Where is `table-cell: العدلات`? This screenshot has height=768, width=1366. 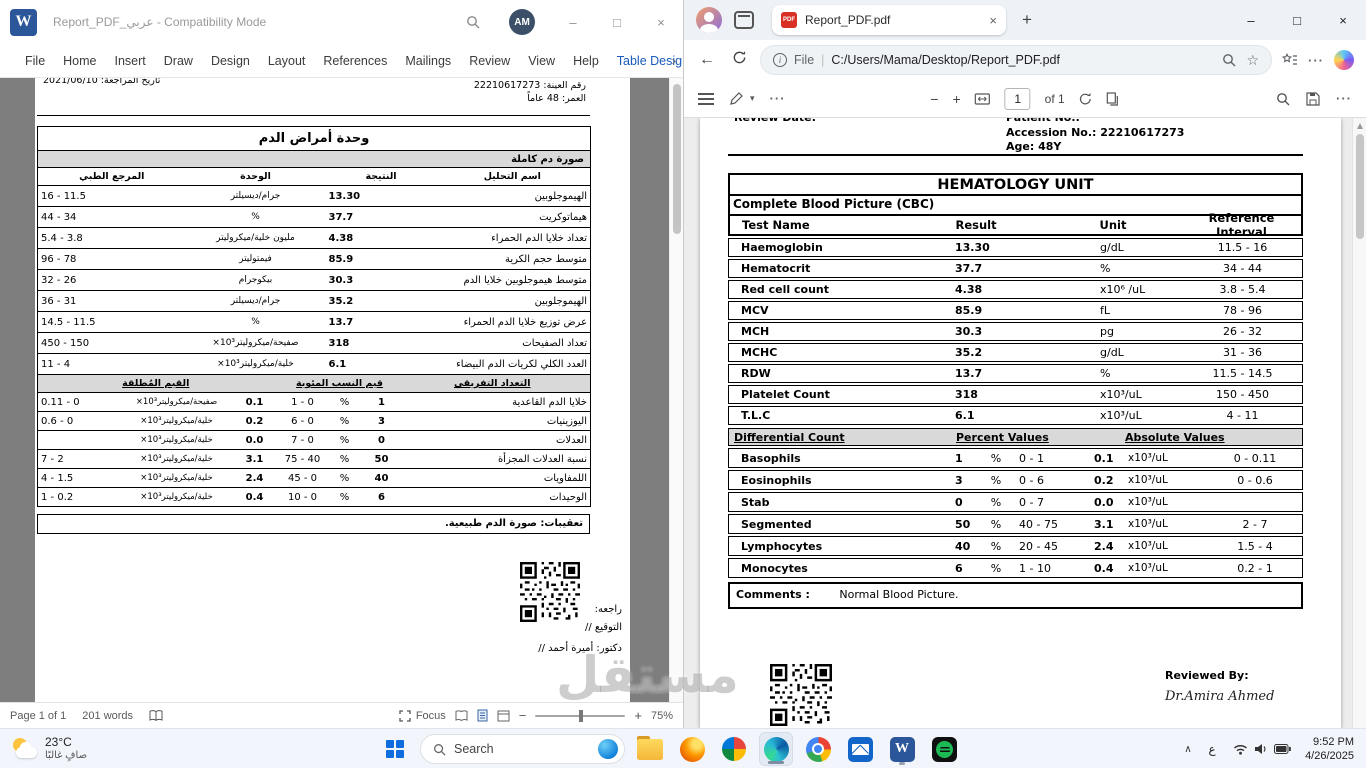
table-cell: العدلات is located at coordinates (498, 440).